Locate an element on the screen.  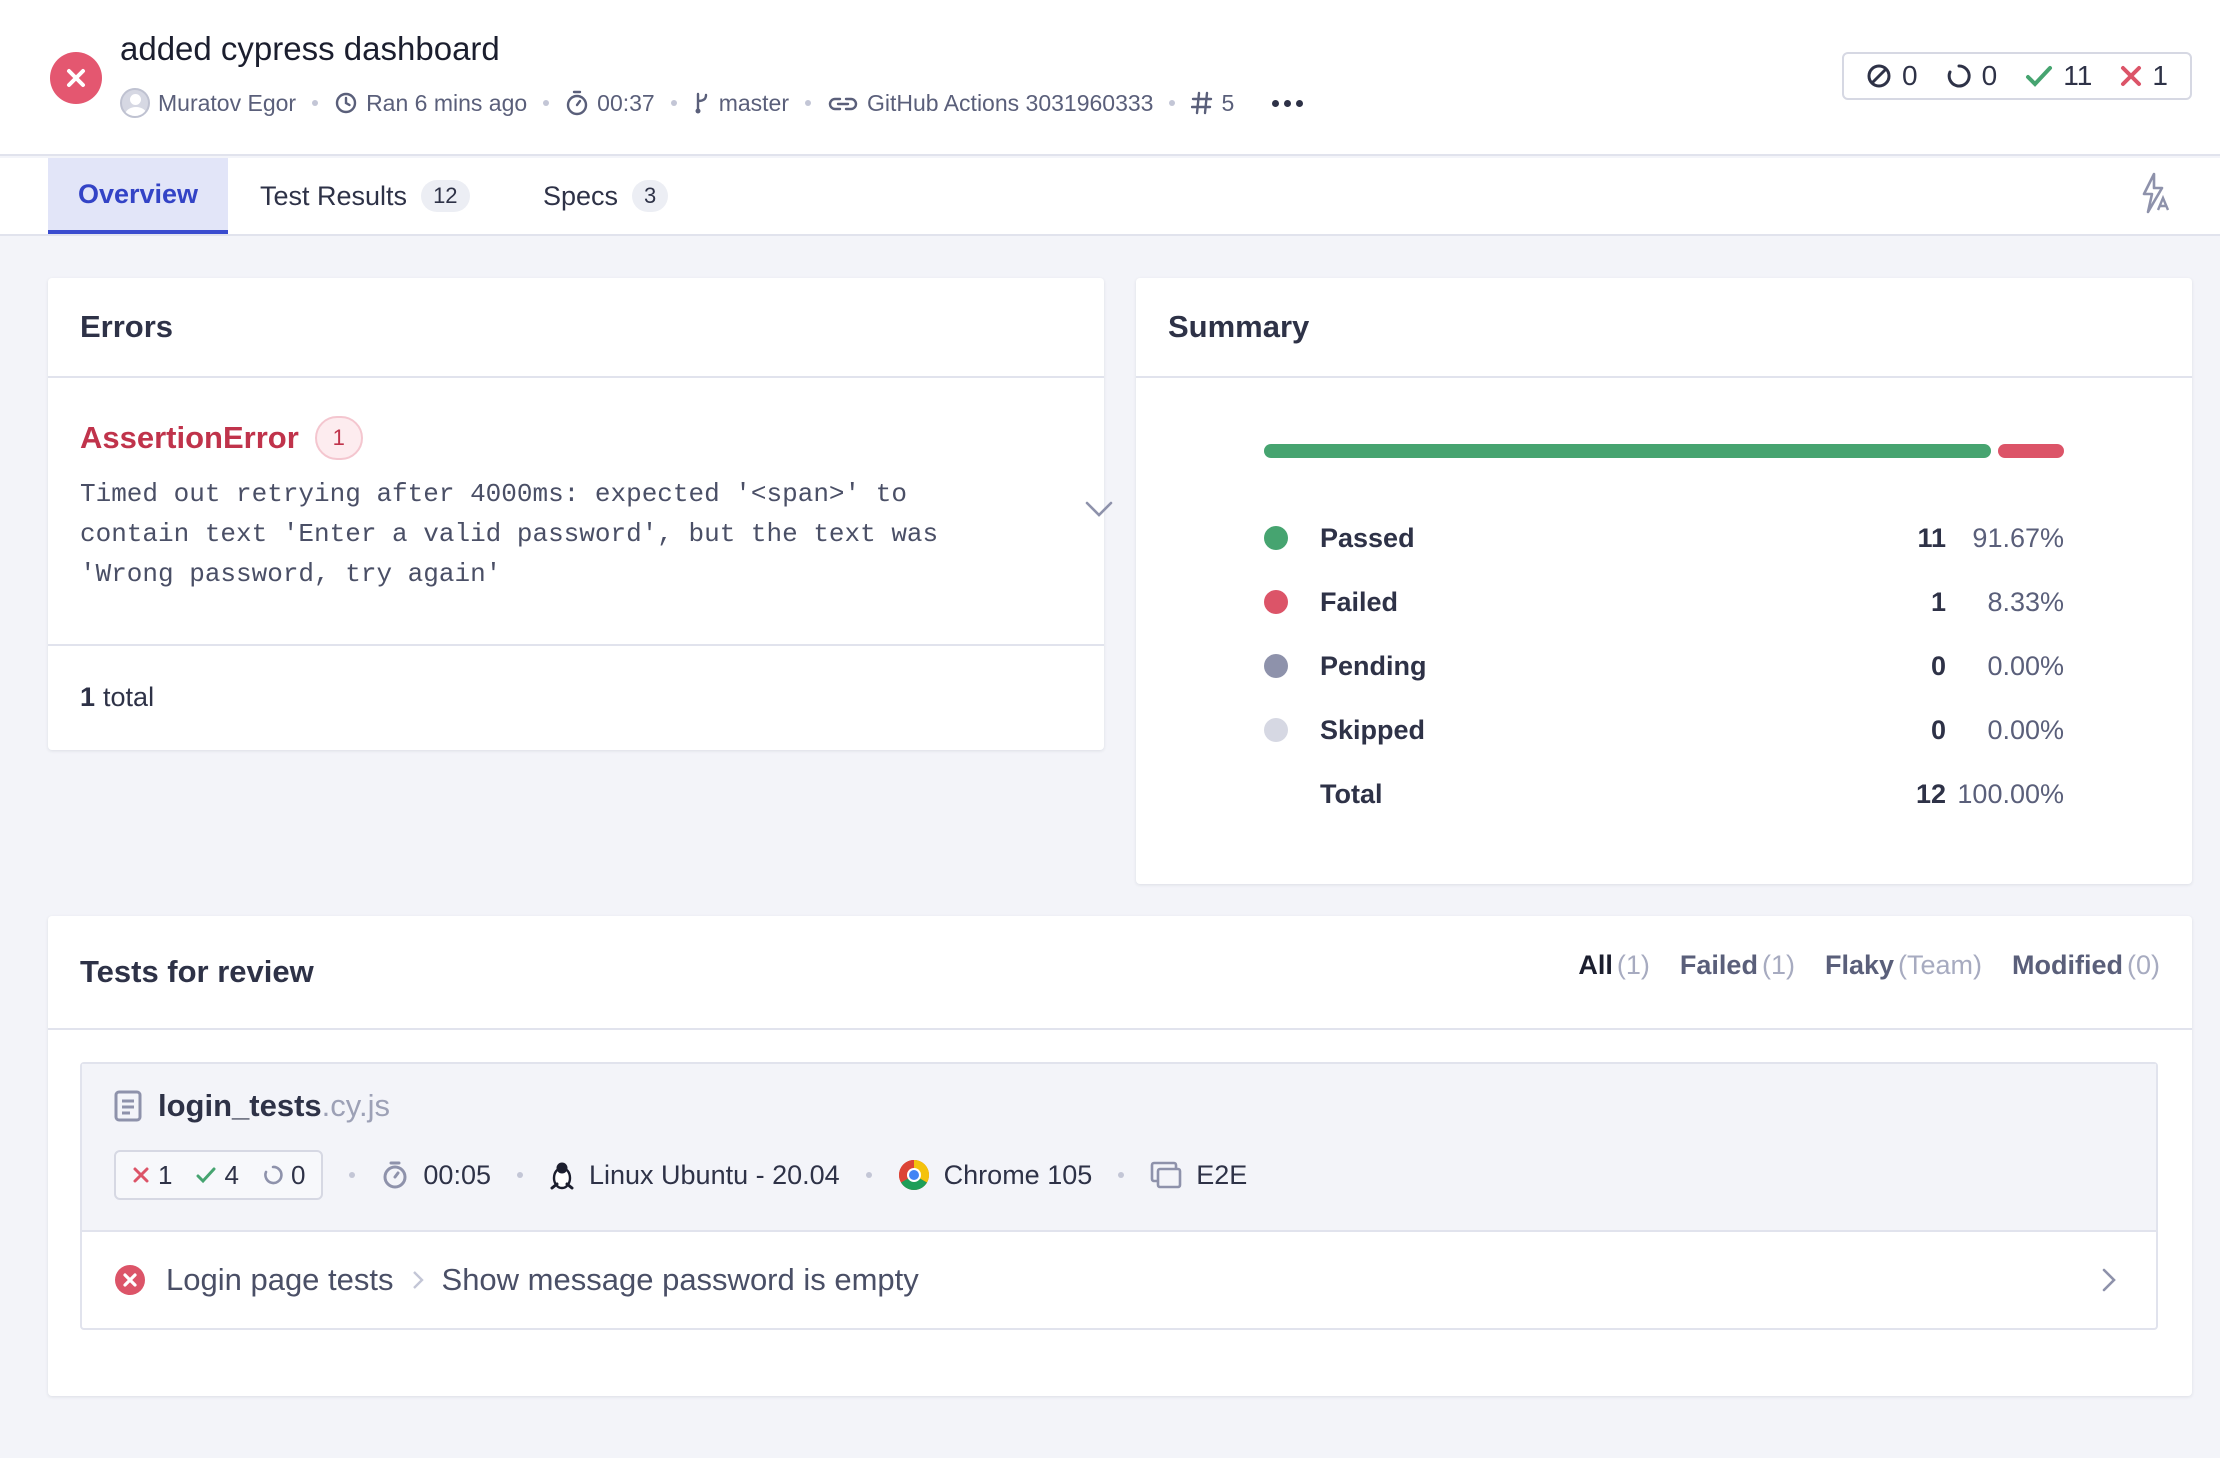
test-title: Show message password is empty is located at coordinates (680, 1279).